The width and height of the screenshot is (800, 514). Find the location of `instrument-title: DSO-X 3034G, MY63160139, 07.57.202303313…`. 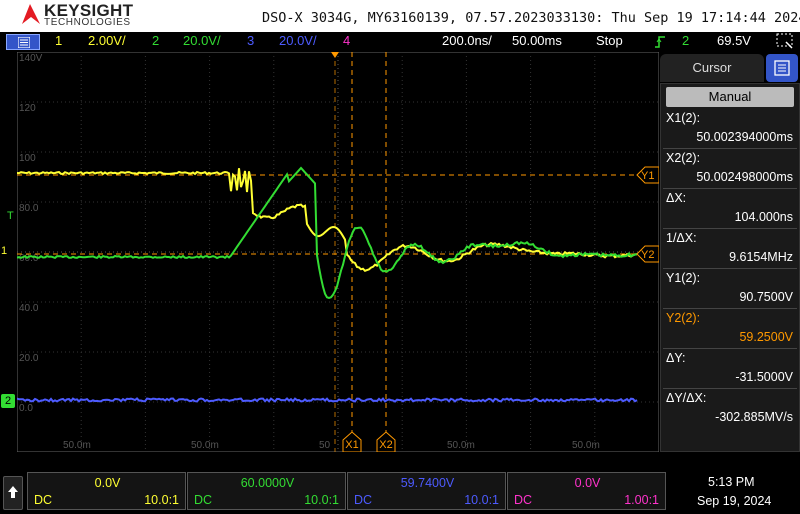

instrument-title: DSO-X 3034G, MY63160139, 07.57.202303313… is located at coordinates (531, 18).